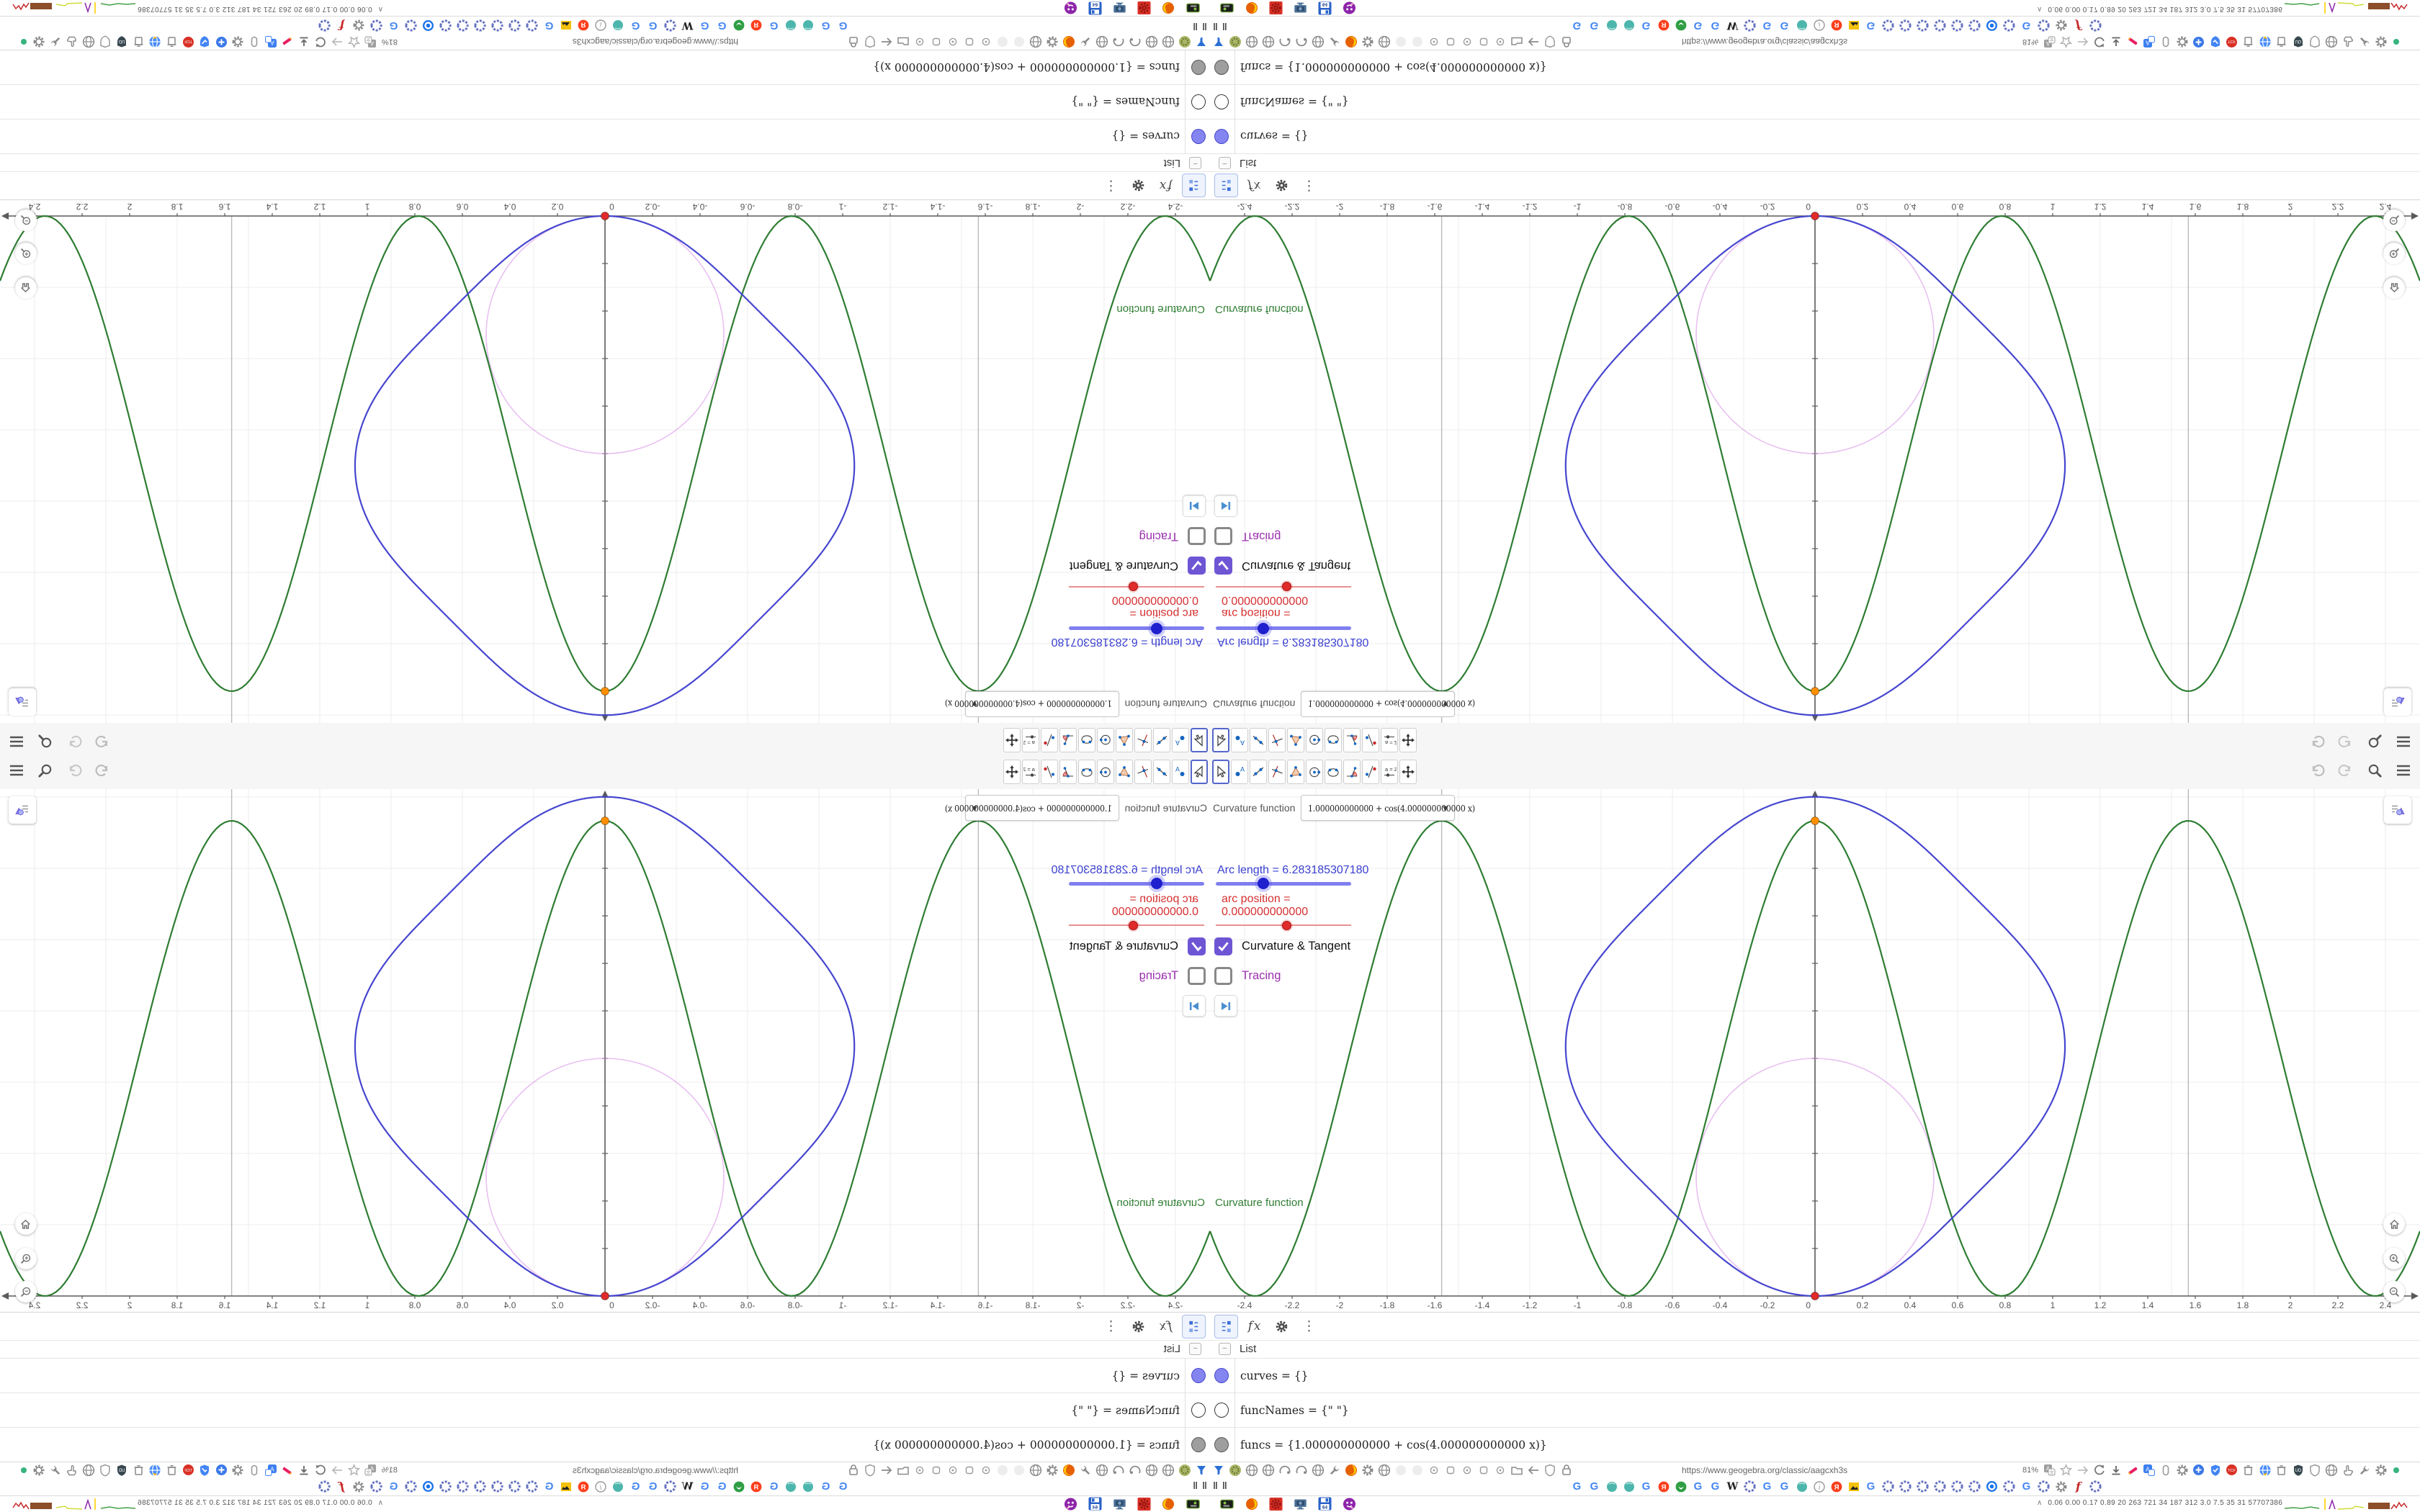  I want to click on line-tool-button, so click(1258, 772).